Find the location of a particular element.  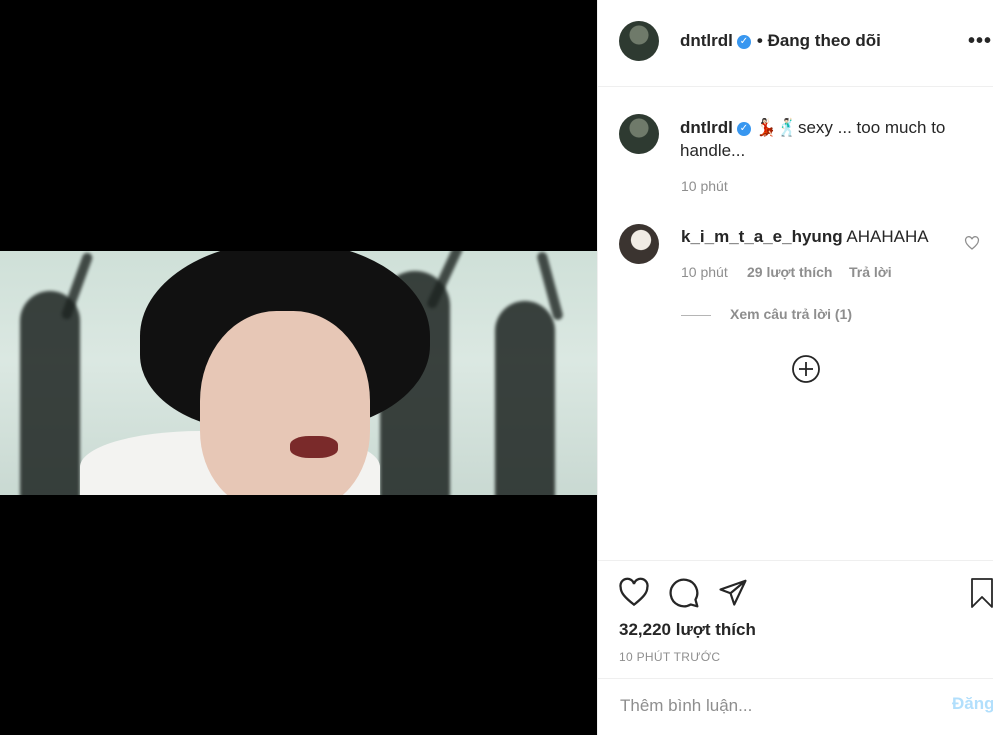

post-comment-button: Đăng is located at coordinates (972, 704).